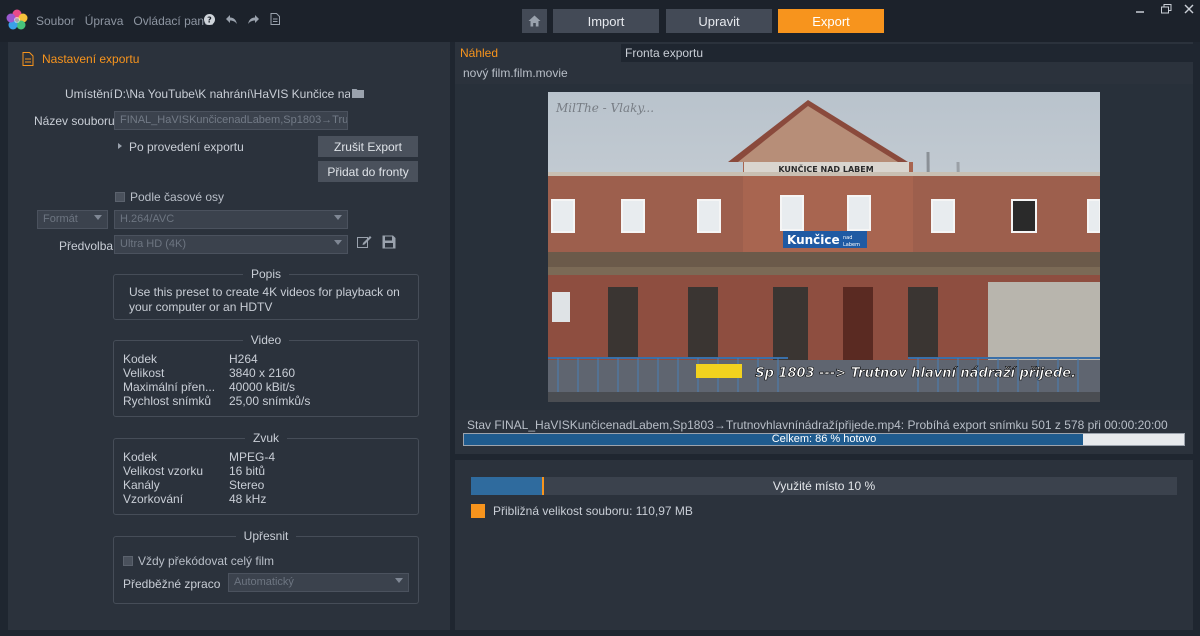 The width and height of the screenshot is (1200, 636). Describe the element at coordinates (364, 243) in the screenshot. I see `edit-preset-icon` at that location.